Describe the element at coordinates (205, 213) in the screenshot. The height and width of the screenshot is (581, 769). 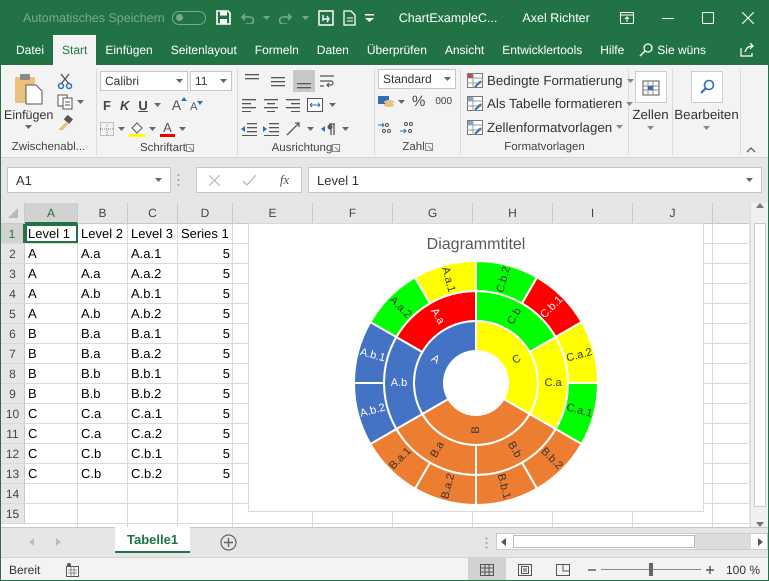
I see `column-header: D` at that location.